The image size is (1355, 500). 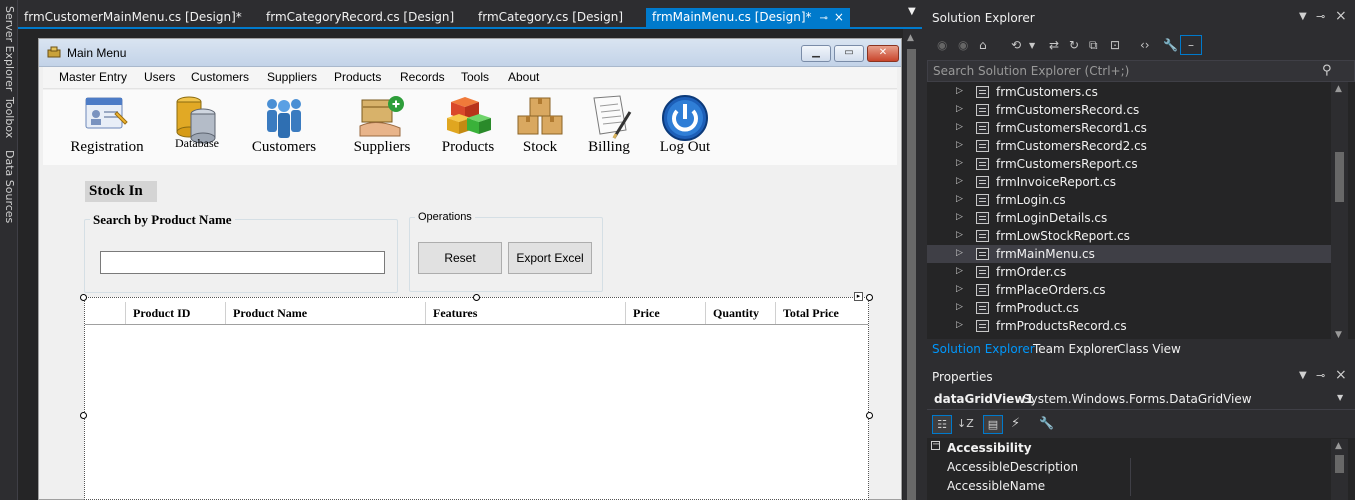 What do you see at coordinates (1145, 45) in the screenshot?
I see `view-code-icon: ‹›` at bounding box center [1145, 45].